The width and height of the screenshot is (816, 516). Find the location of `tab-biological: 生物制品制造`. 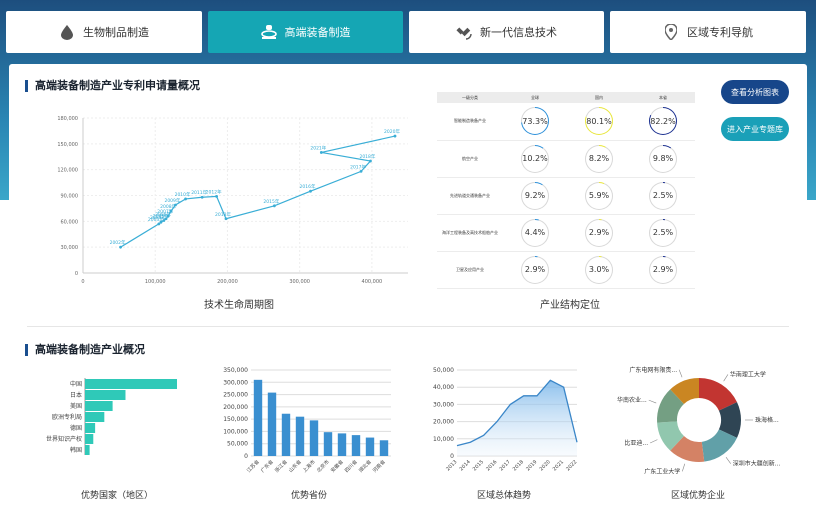

tab-biological: 生物制品制造 is located at coordinates (104, 32).